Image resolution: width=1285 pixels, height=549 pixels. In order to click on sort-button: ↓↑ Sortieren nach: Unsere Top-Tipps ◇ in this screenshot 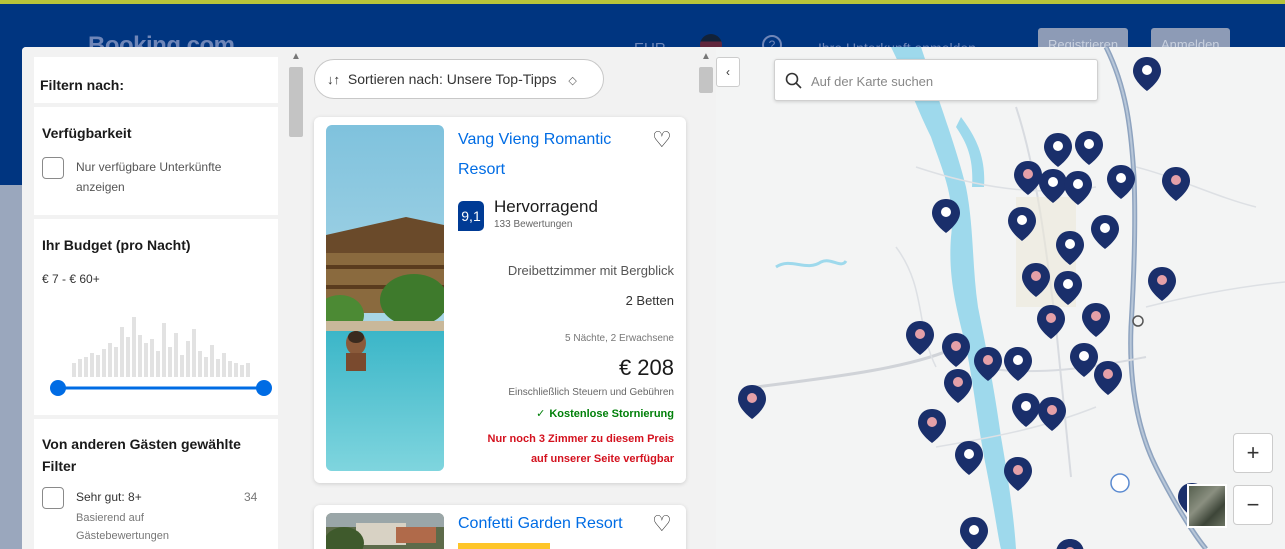, I will do `click(459, 79)`.